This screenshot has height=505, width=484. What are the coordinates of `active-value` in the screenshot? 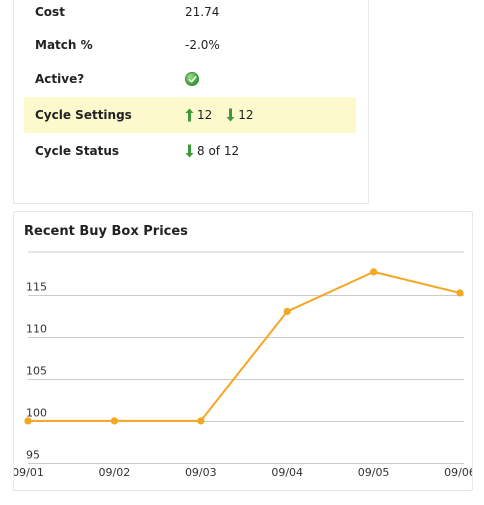 It's located at (192, 79).